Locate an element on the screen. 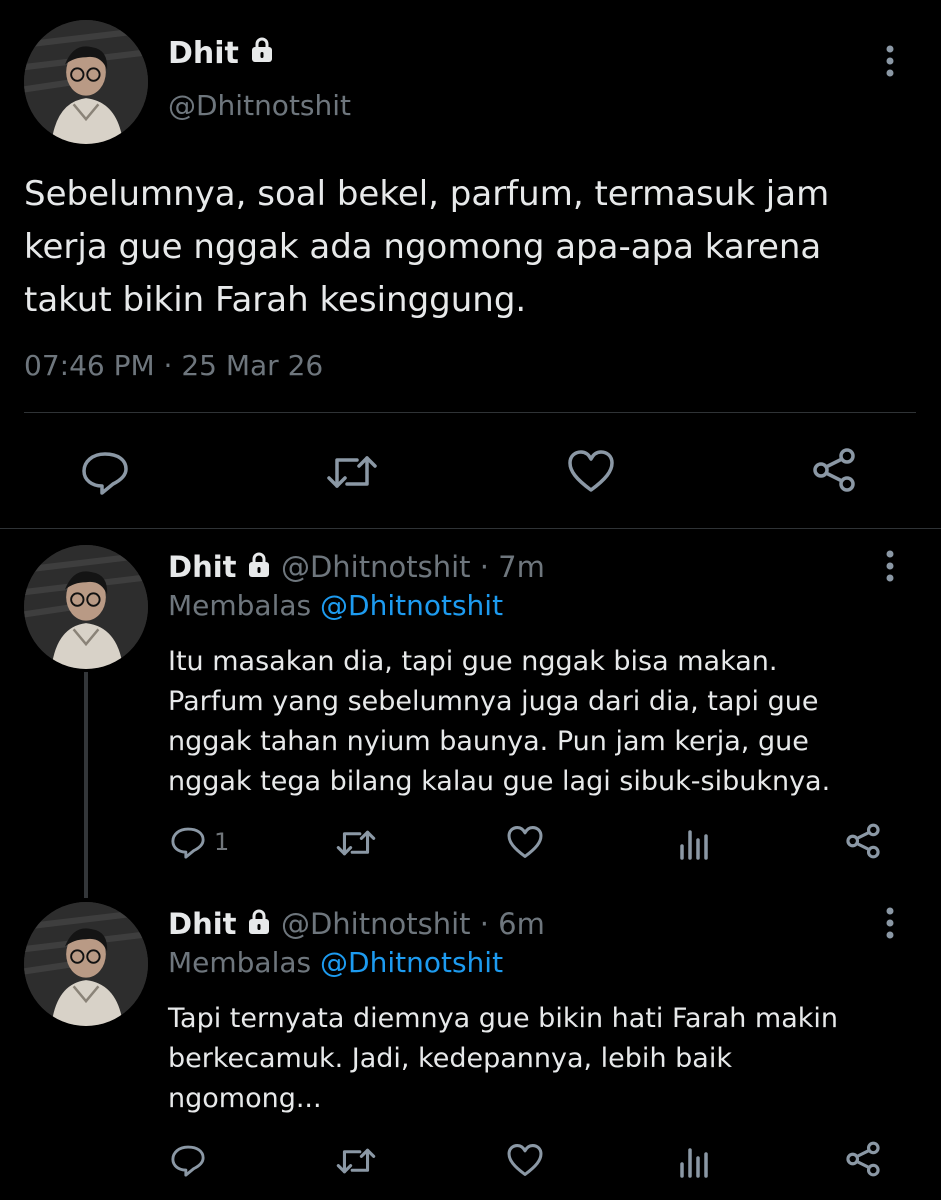  tweet-header: Dhit @Dhitnotshit · 6m is located at coordinates (356, 925).